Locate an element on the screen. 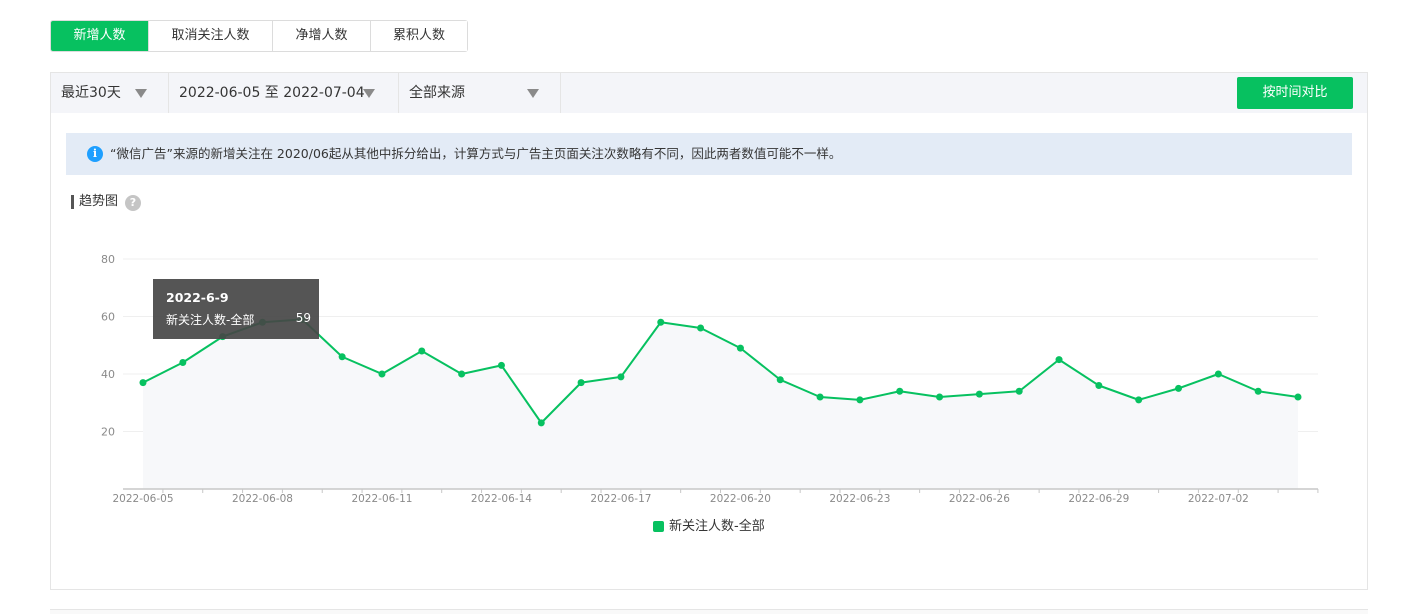 The height and width of the screenshot is (614, 1406). x-tick-label: 2022-07-02 is located at coordinates (1218, 499).